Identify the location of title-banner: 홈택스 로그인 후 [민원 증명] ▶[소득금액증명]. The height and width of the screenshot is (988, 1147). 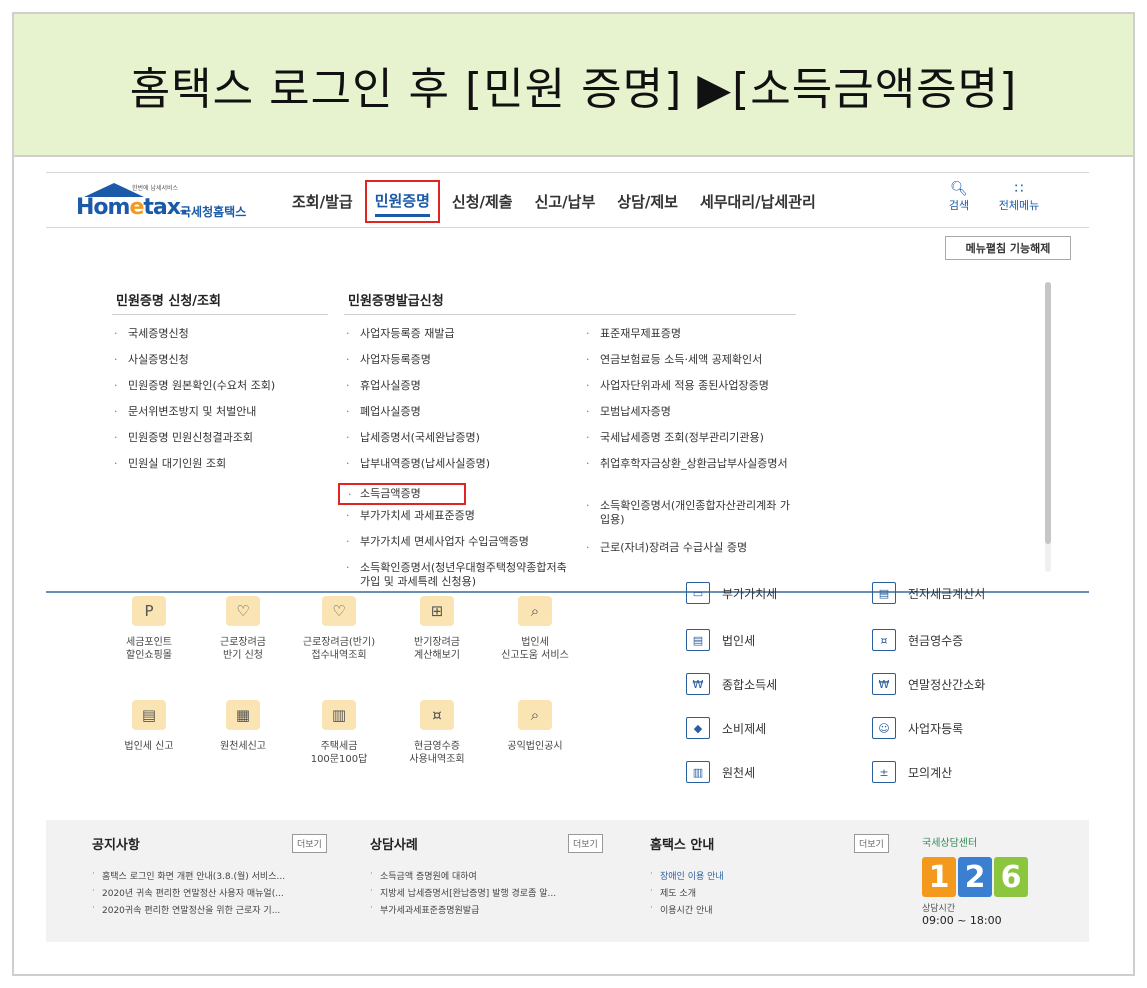
(573, 85).